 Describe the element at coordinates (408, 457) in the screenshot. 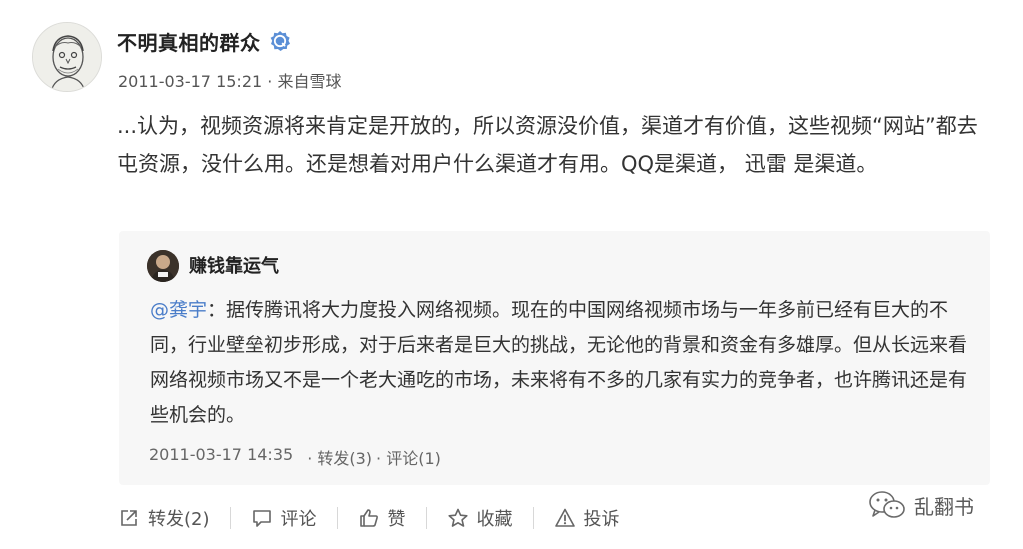

I see `repost-comment-count: · 评论(1)` at that location.